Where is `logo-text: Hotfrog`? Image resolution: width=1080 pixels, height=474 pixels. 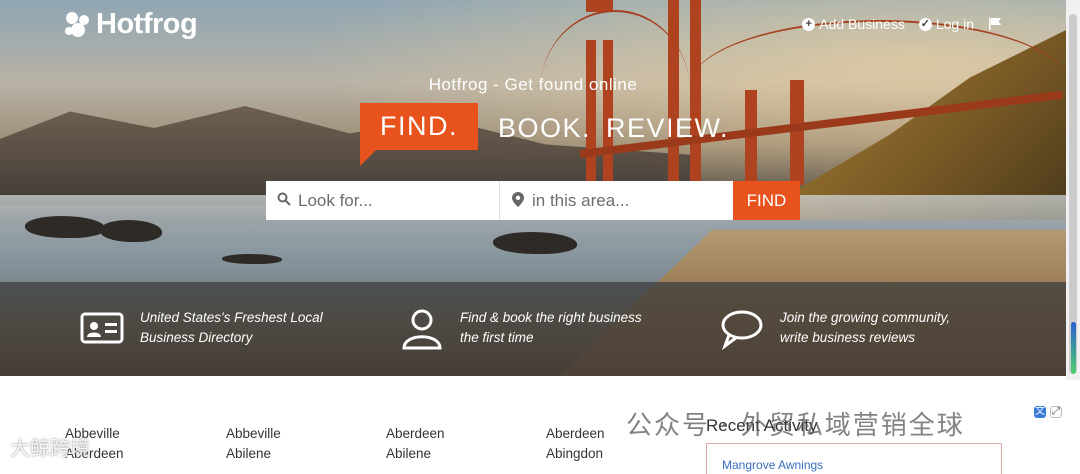 logo-text: Hotfrog is located at coordinates (147, 24).